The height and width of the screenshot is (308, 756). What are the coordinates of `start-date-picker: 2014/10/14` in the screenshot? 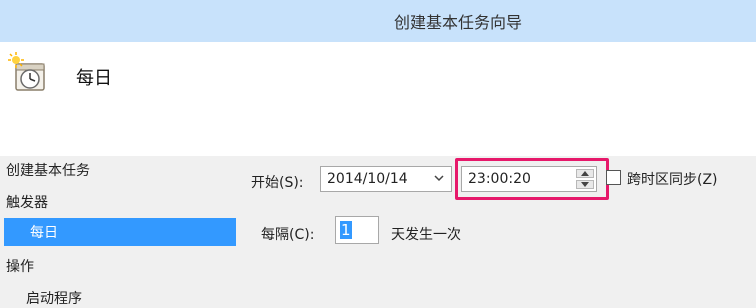 It's located at (386, 179).